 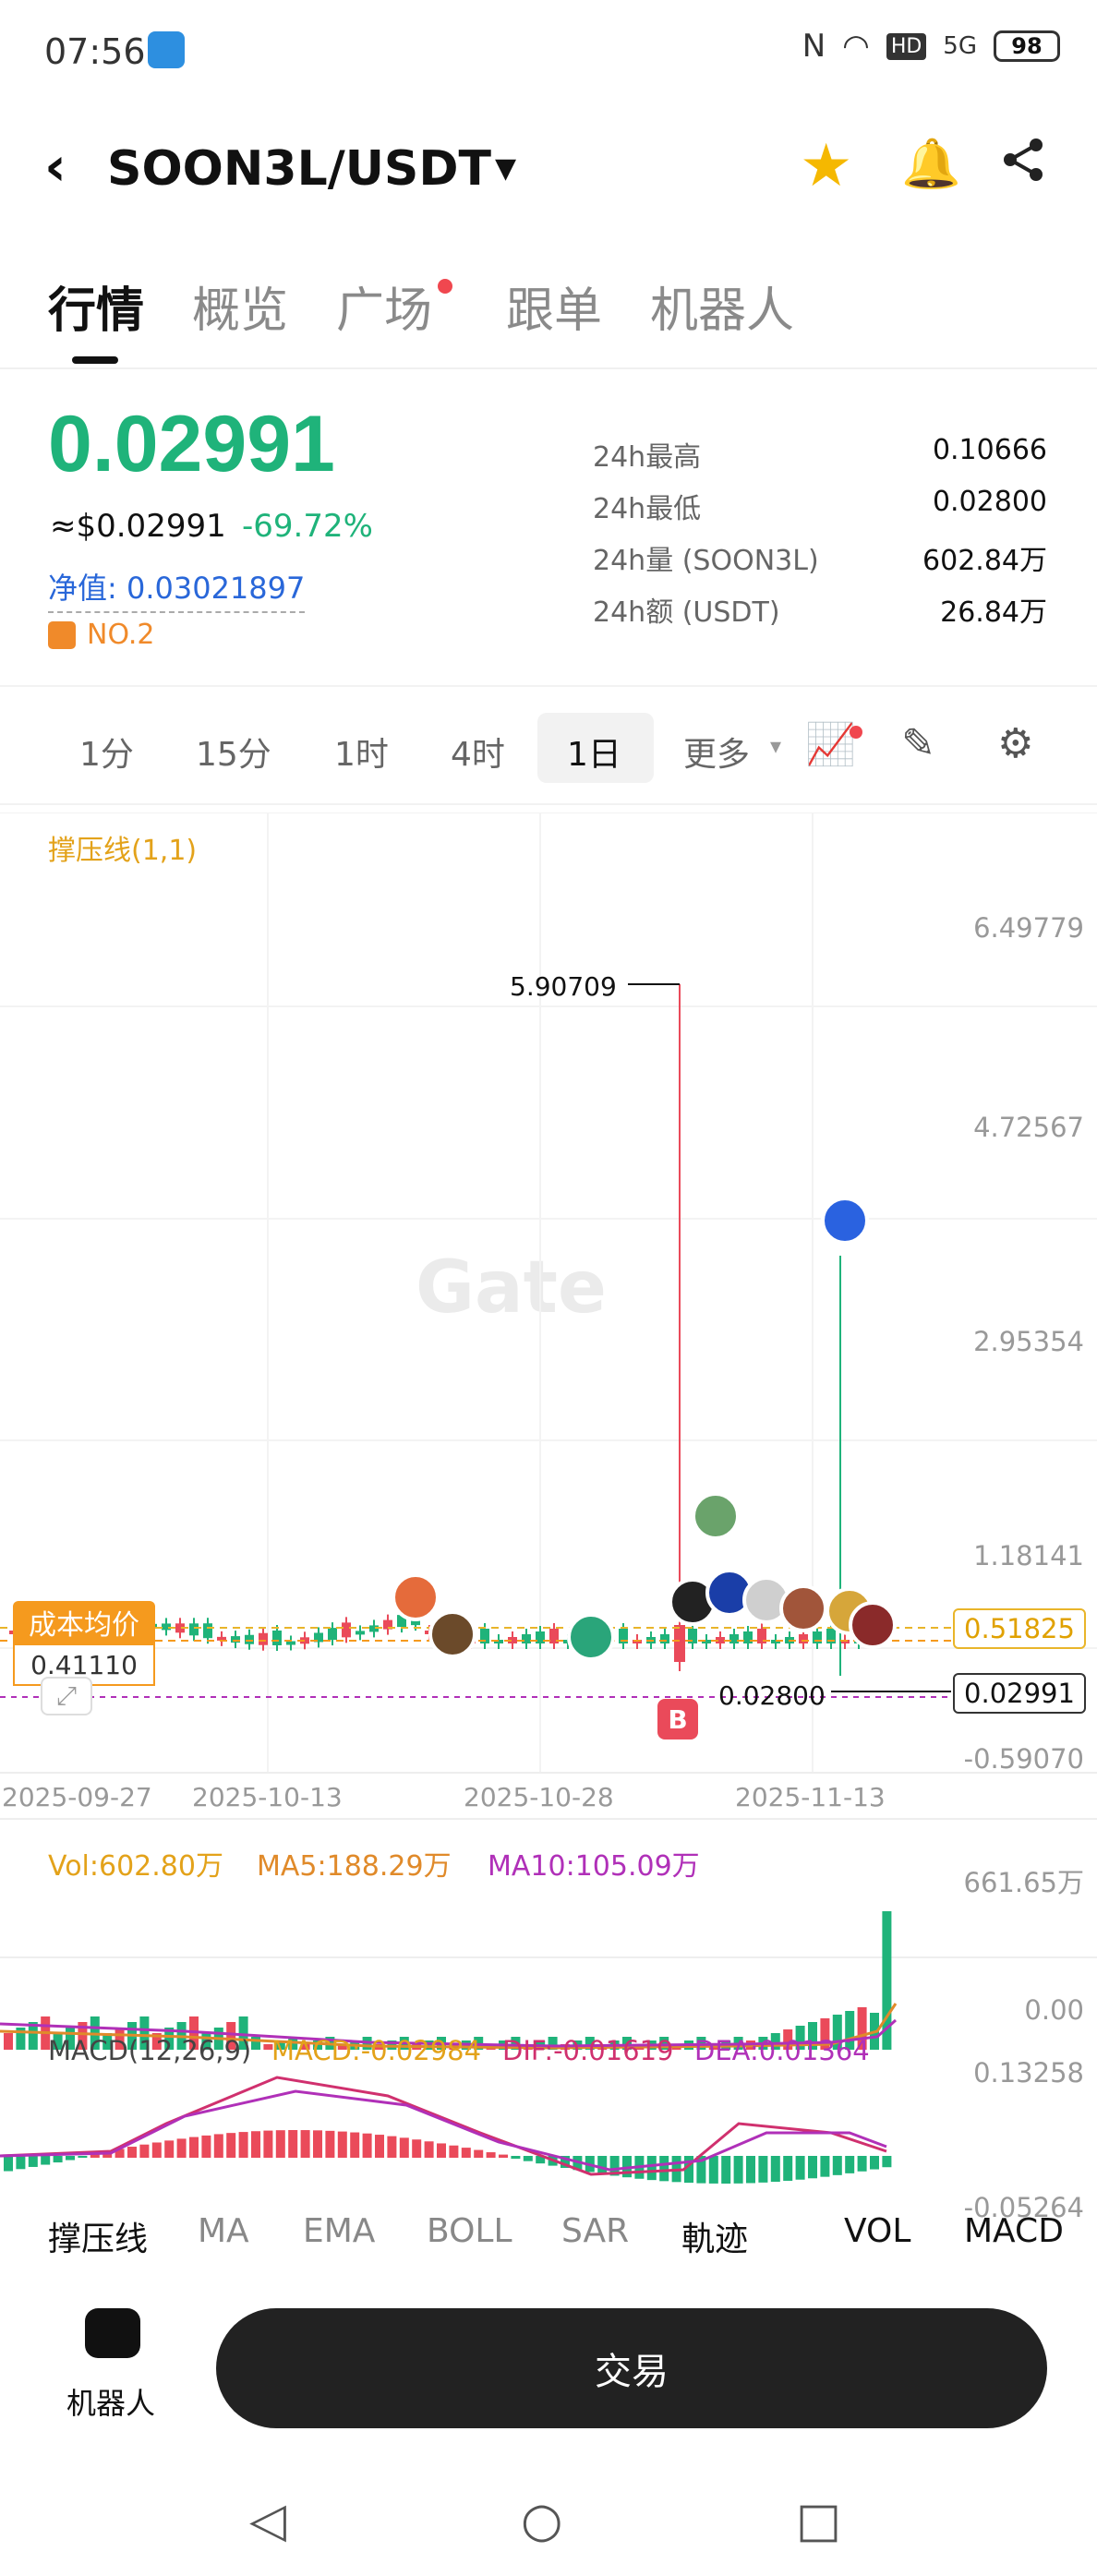 I want to click on tab-overview: 概览, so click(x=240, y=306).